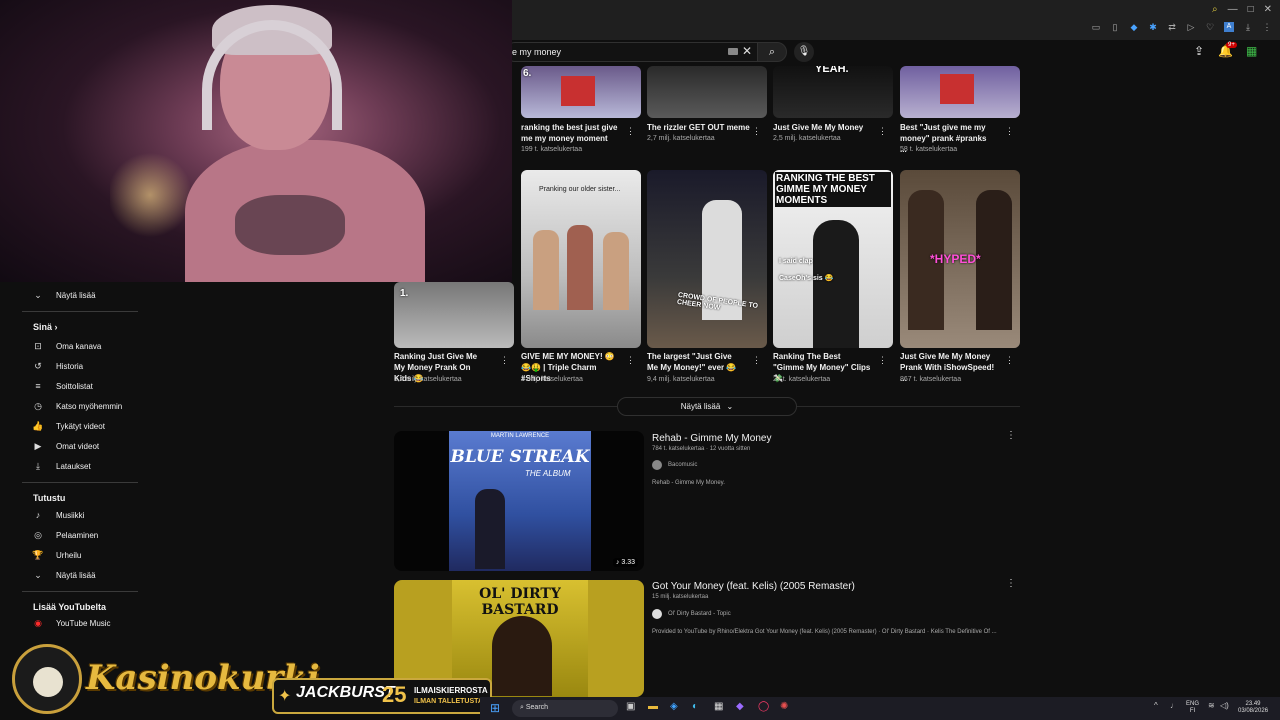 The width and height of the screenshot is (1280, 720). I want to click on sidebar-item-youtube-music: ◉ YouTube Music, so click(71, 623).